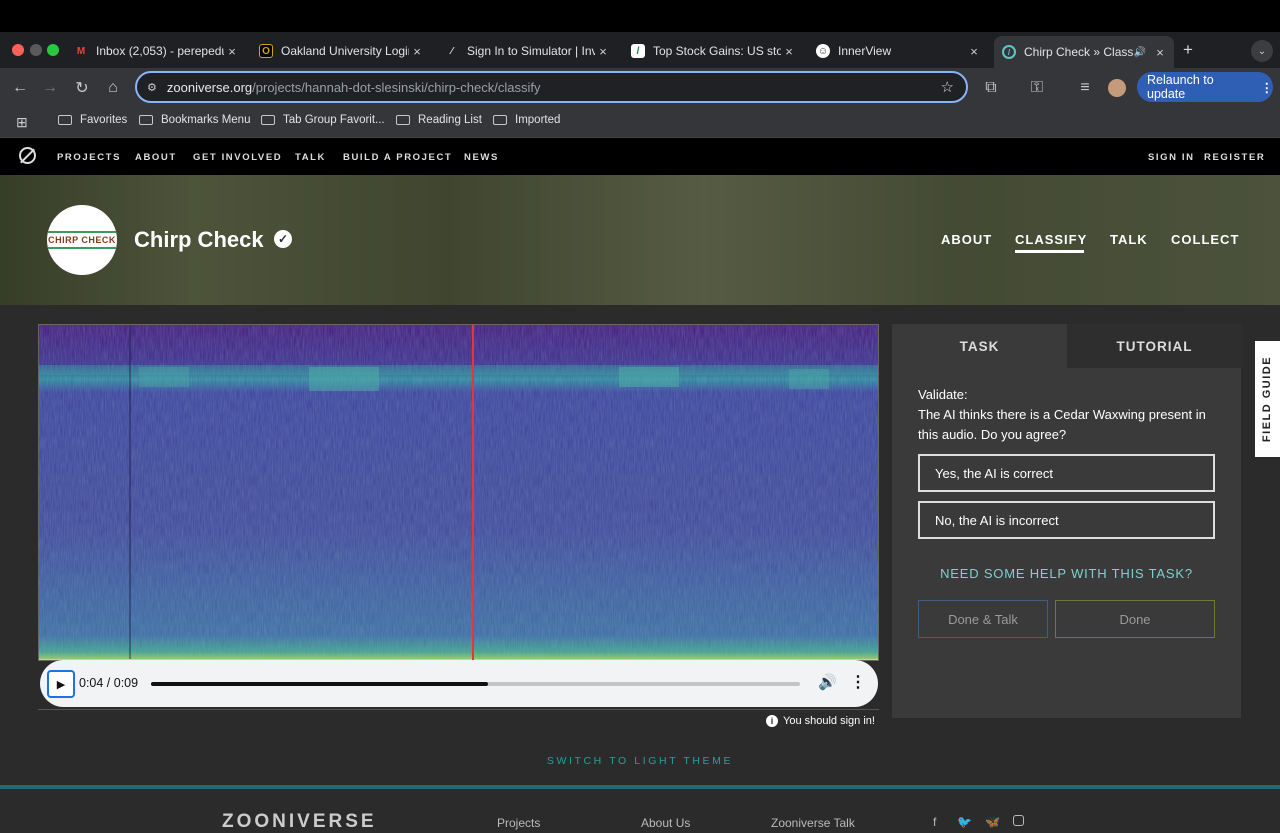 This screenshot has width=1280, height=833. I want to click on project-nav-about: ABOUT, so click(966, 239).